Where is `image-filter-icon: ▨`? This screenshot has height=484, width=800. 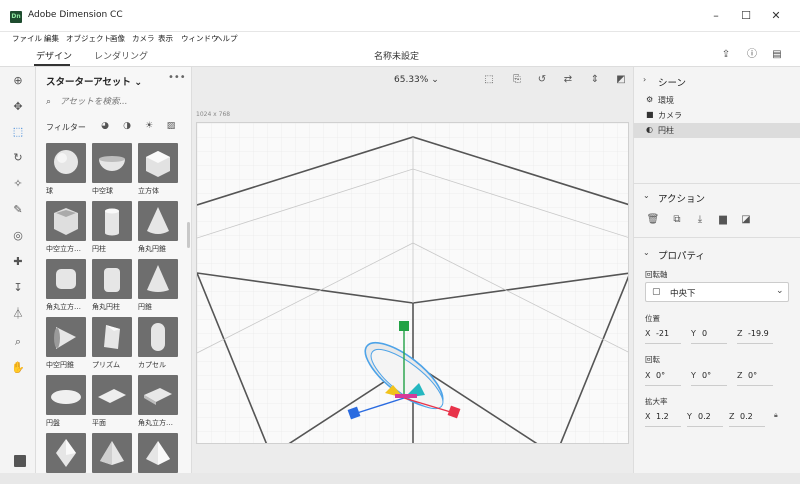 image-filter-icon: ▨ is located at coordinates (171, 126).